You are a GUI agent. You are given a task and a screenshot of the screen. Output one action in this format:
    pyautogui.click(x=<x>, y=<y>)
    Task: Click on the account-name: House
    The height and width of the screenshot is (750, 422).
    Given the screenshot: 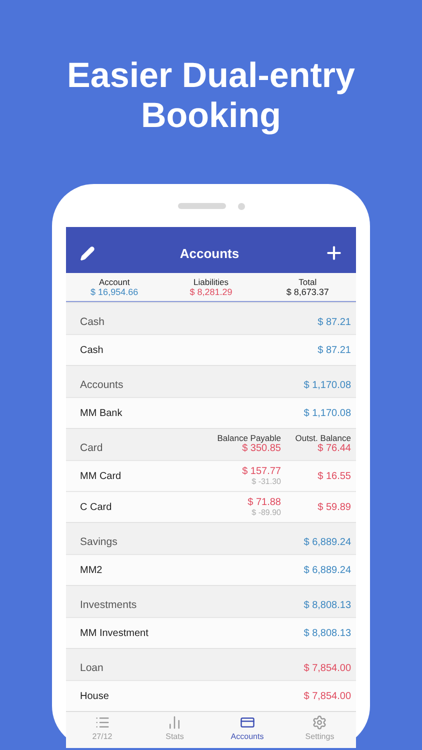 What is the action you would take?
    pyautogui.click(x=94, y=696)
    